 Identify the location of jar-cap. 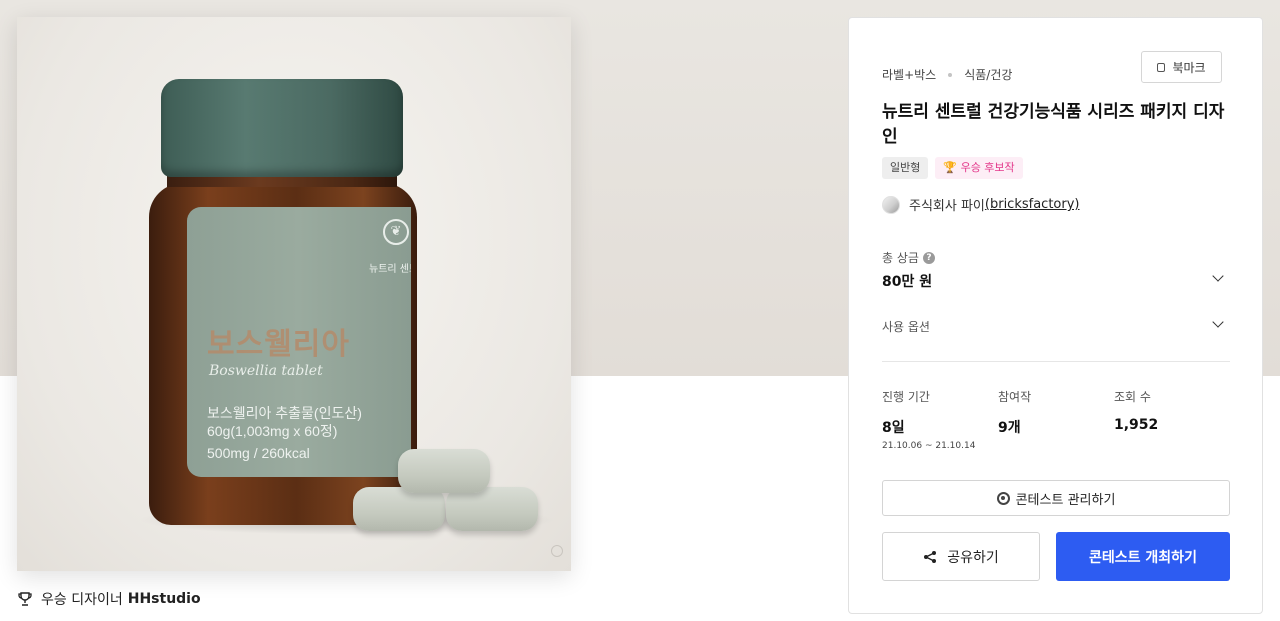
(282, 128).